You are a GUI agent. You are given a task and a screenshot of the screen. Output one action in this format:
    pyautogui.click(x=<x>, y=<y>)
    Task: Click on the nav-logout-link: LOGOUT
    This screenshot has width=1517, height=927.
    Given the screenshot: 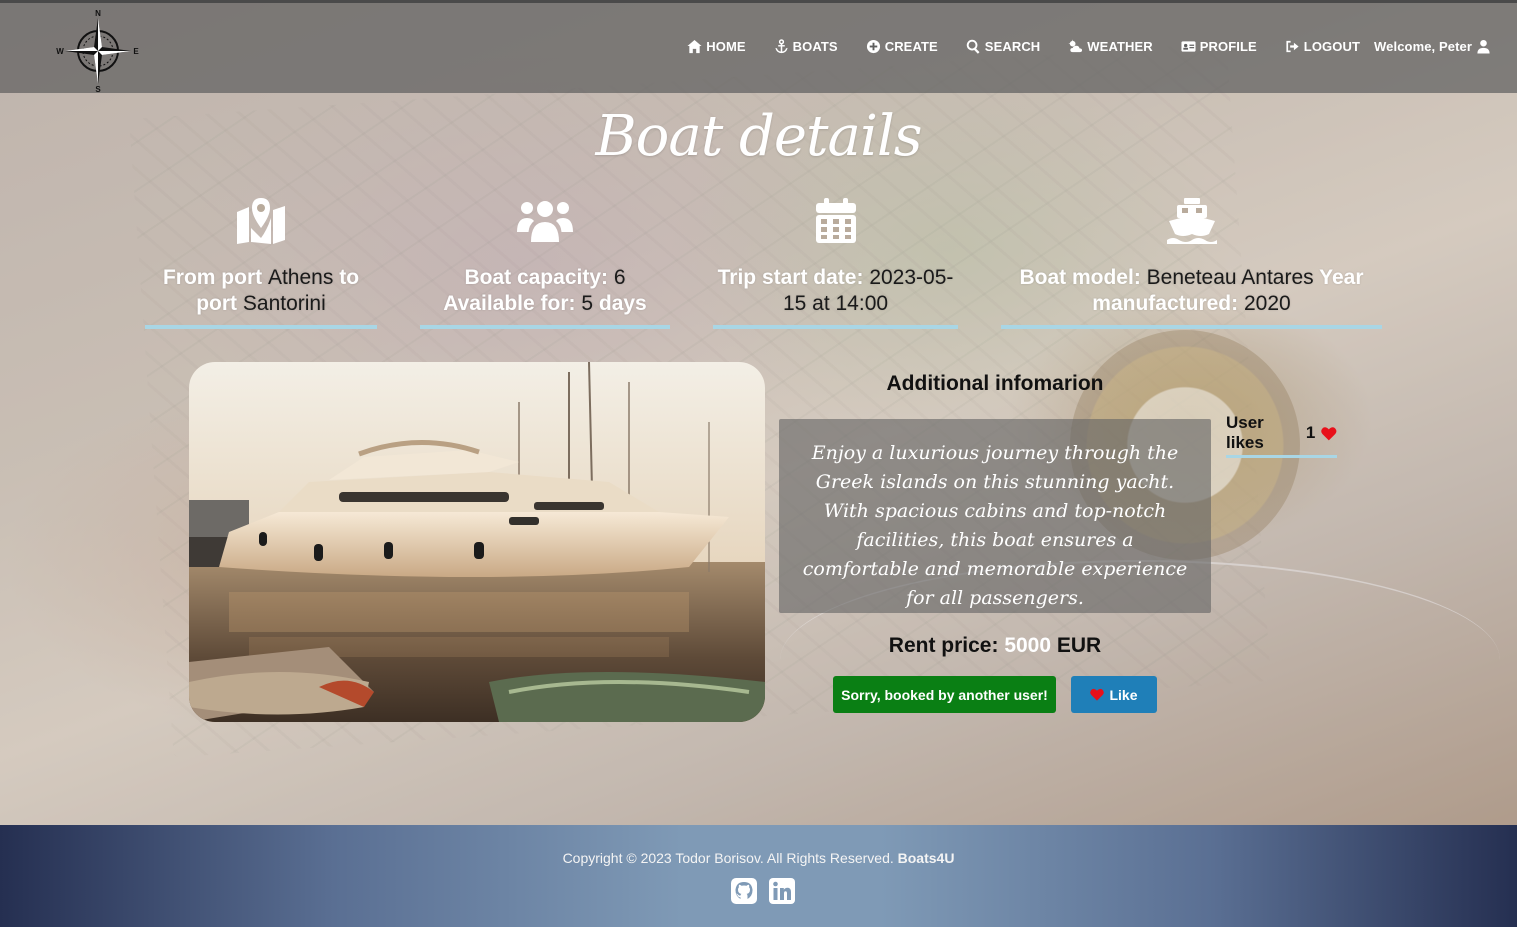 What is the action you would take?
    pyautogui.click(x=1322, y=46)
    